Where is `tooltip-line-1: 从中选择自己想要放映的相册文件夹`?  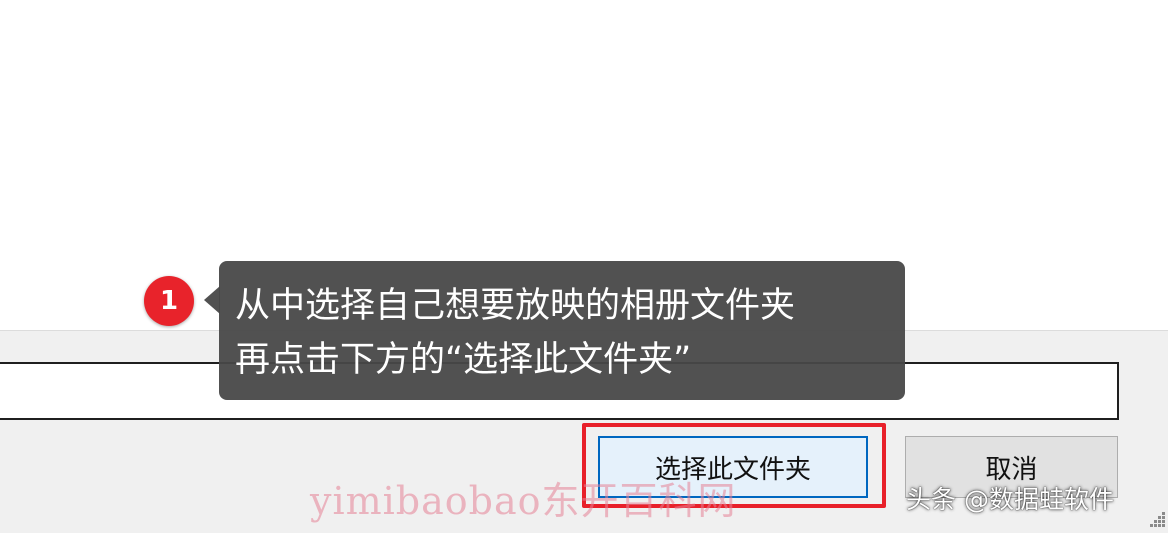 tooltip-line-1: 从中选择自己想要放映的相册文件夹 is located at coordinates (515, 306).